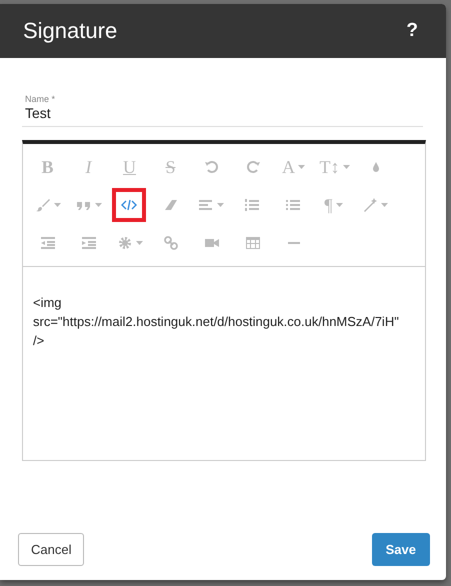  What do you see at coordinates (124, 243) in the screenshot?
I see `gear-icon` at bounding box center [124, 243].